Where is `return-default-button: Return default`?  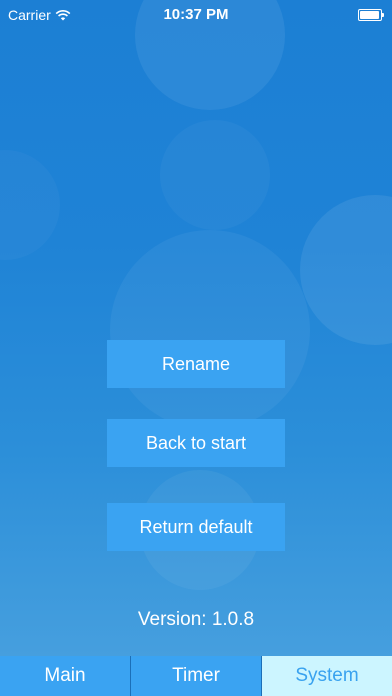 return-default-button: Return default is located at coordinates (196, 527).